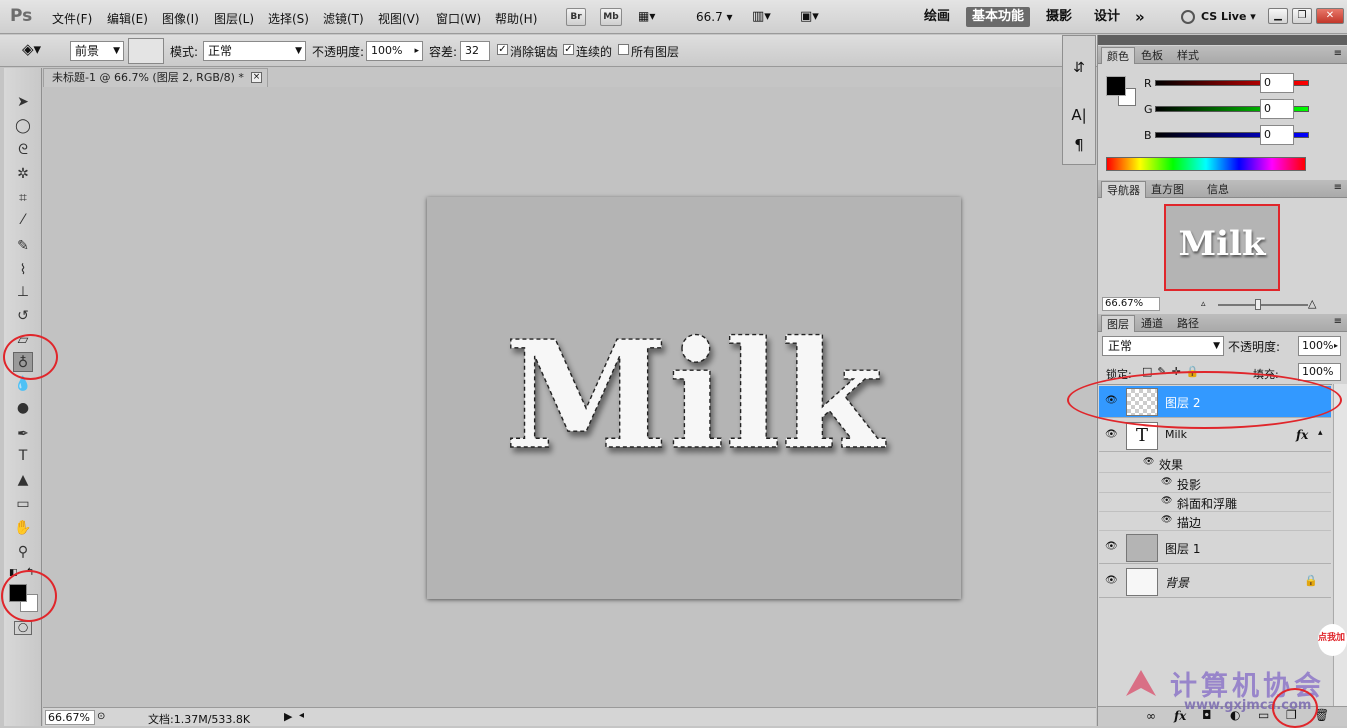 Image resolution: width=1347 pixels, height=728 pixels. What do you see at coordinates (809, 16) in the screenshot?
I see `screen-mode-icon: ▣▾` at bounding box center [809, 16].